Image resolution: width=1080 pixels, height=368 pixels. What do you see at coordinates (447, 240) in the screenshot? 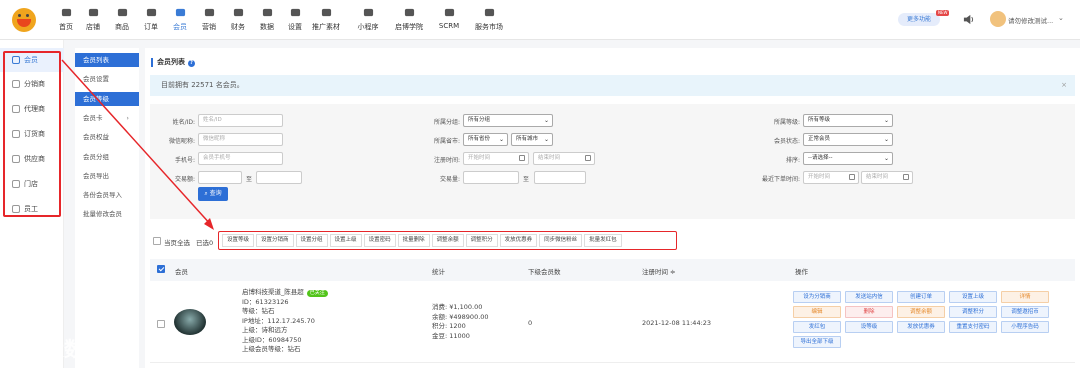
I see `bulk-button-6: 调整余额` at bounding box center [447, 240].